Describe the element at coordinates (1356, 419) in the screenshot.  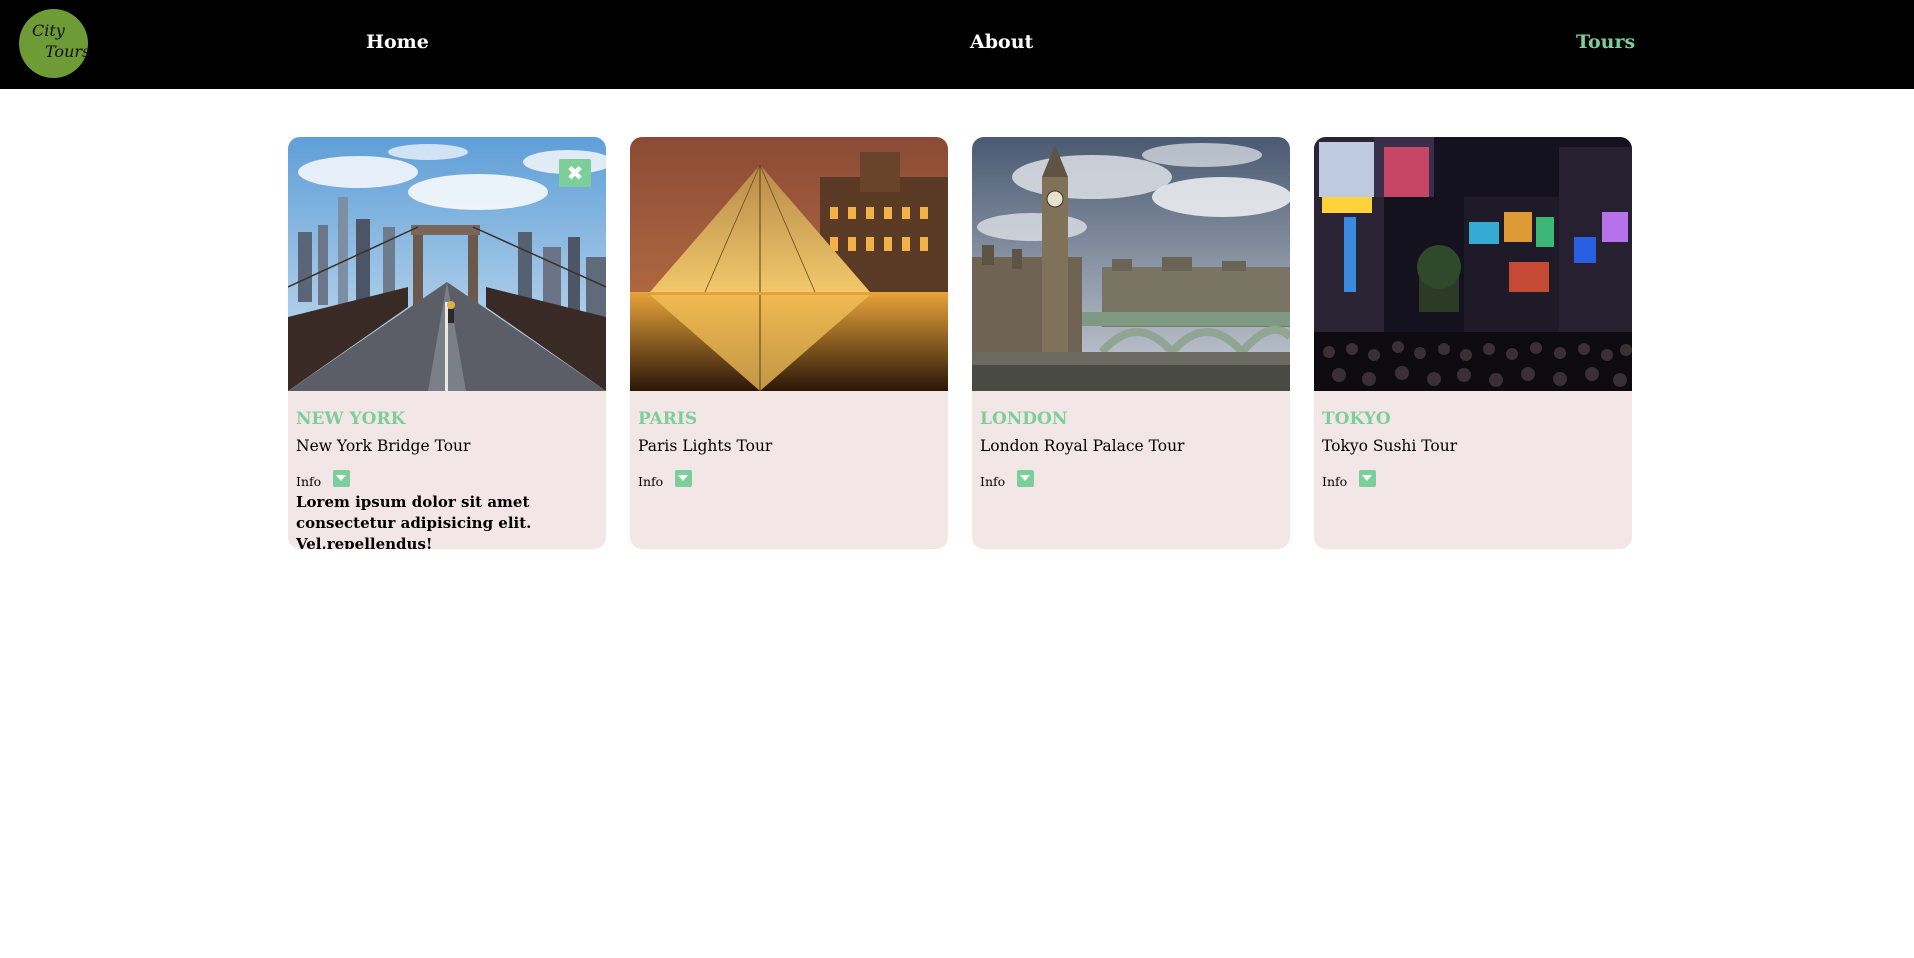
I see `tour-city: TOKYO` at that location.